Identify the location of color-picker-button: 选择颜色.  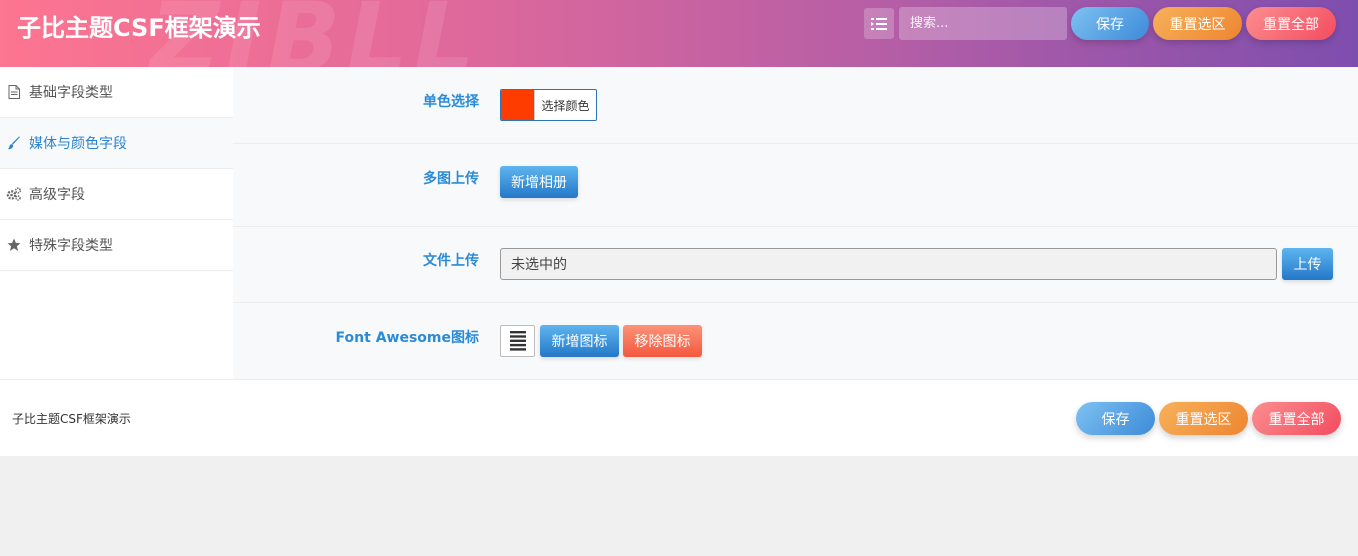
(548, 105).